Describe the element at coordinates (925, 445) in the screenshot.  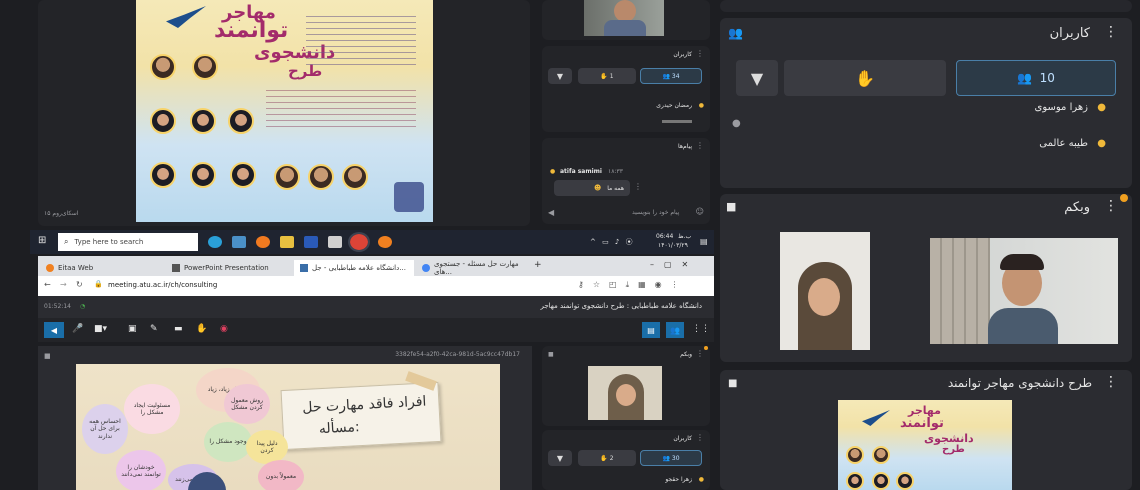
I see `presentation-poster: مهاجر توانمند دانشجوی طرح` at that location.